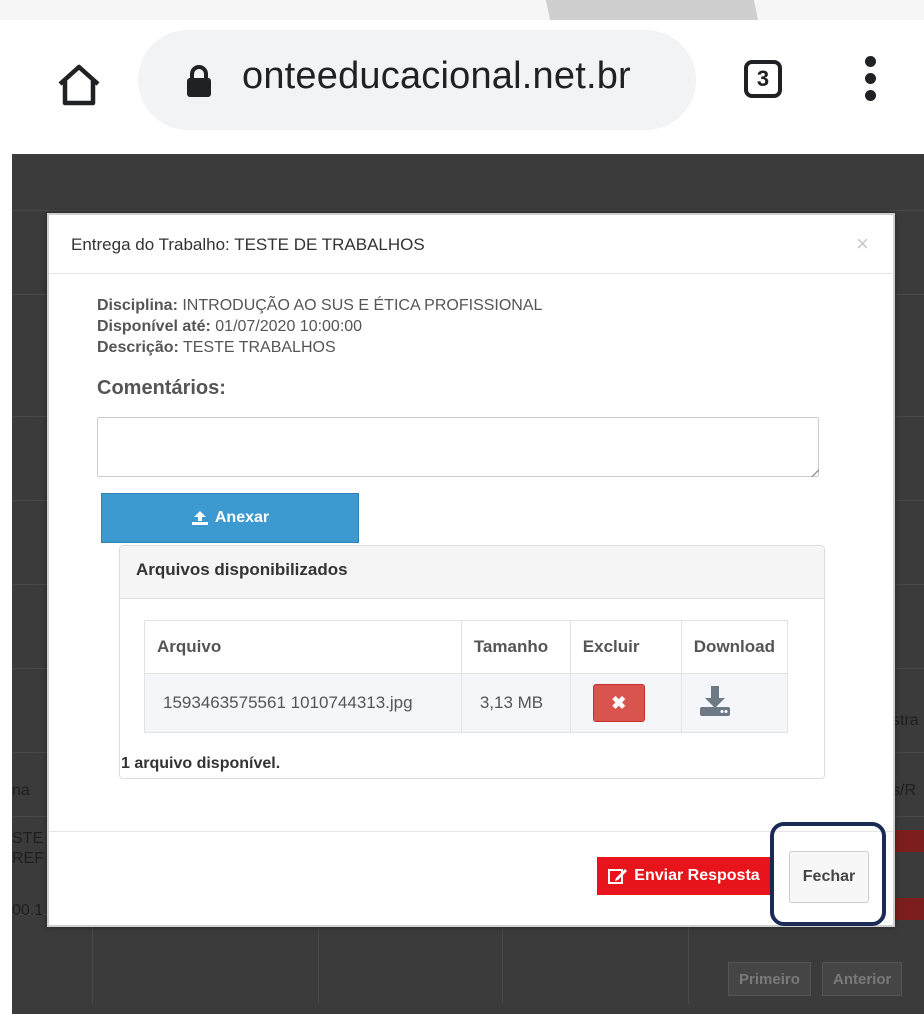  Describe the element at coordinates (734, 647) in the screenshot. I see `column-header-download: Download` at that location.